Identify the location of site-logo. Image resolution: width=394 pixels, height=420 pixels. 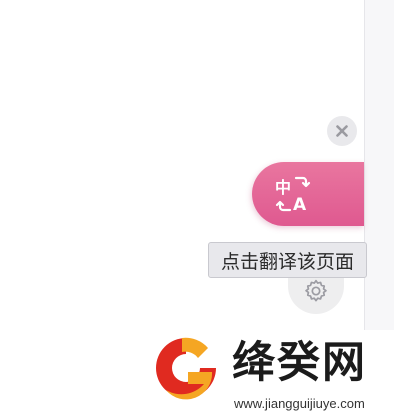
(186, 368).